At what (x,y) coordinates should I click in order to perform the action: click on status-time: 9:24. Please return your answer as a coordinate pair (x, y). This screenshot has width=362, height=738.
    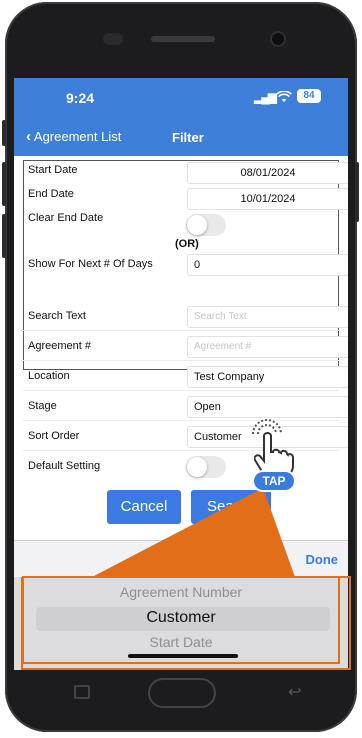
    Looking at the image, I should click on (80, 98).